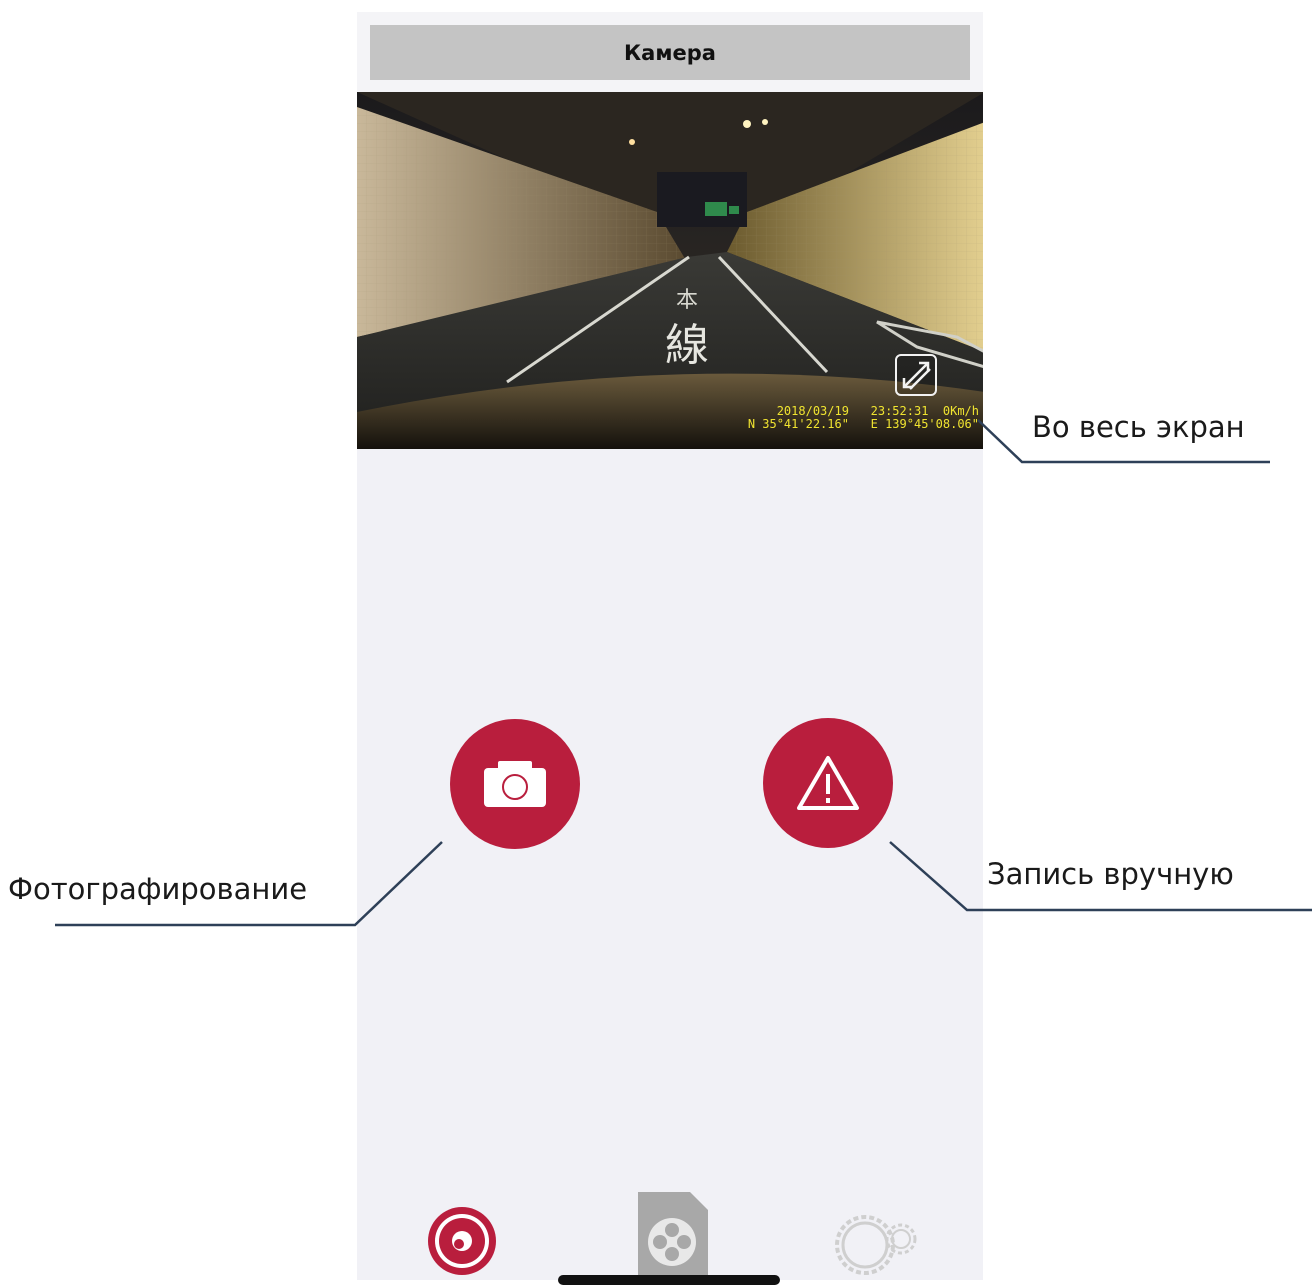  What do you see at coordinates (1110, 874) in the screenshot?
I see `manual-record-annotation: Запись вручную` at bounding box center [1110, 874].